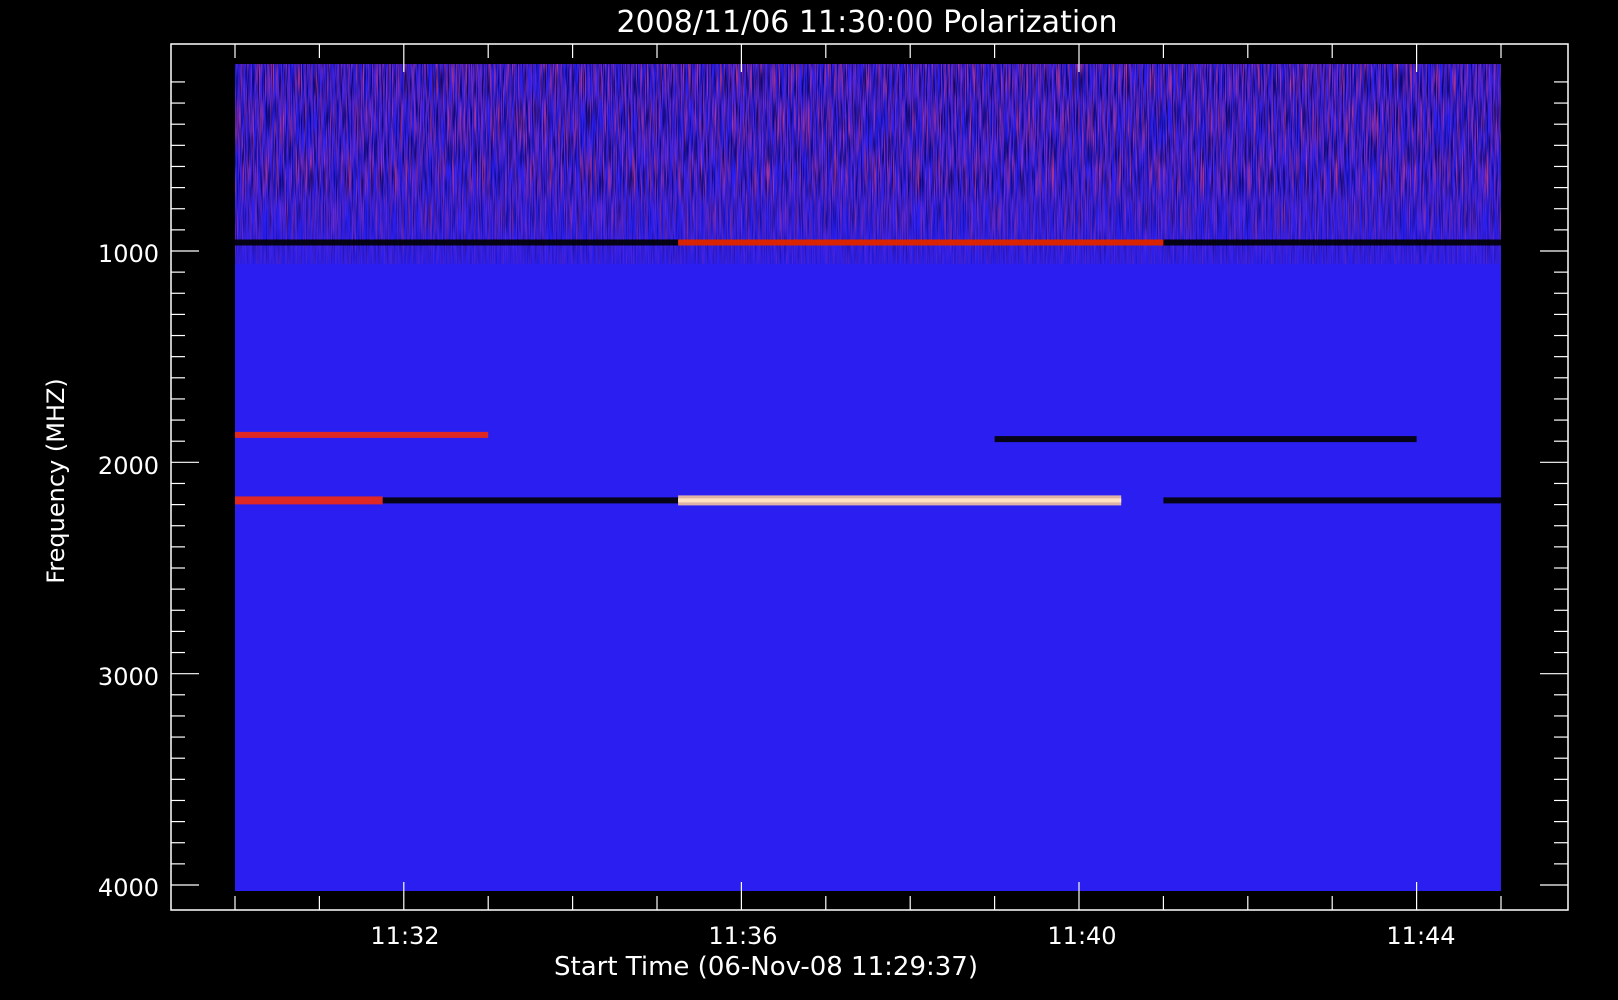 This screenshot has height=1000, width=1618. I want to click on chart-title: 2008/11/06 11:30:00 Polarization, so click(866, 22).